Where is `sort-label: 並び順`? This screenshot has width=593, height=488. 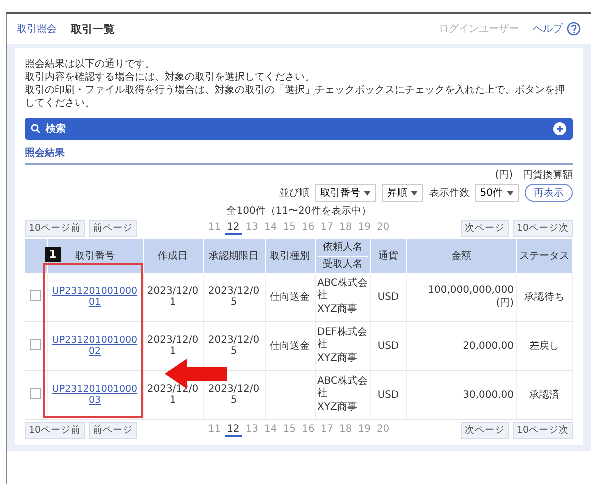 sort-label: 並び順 is located at coordinates (294, 193).